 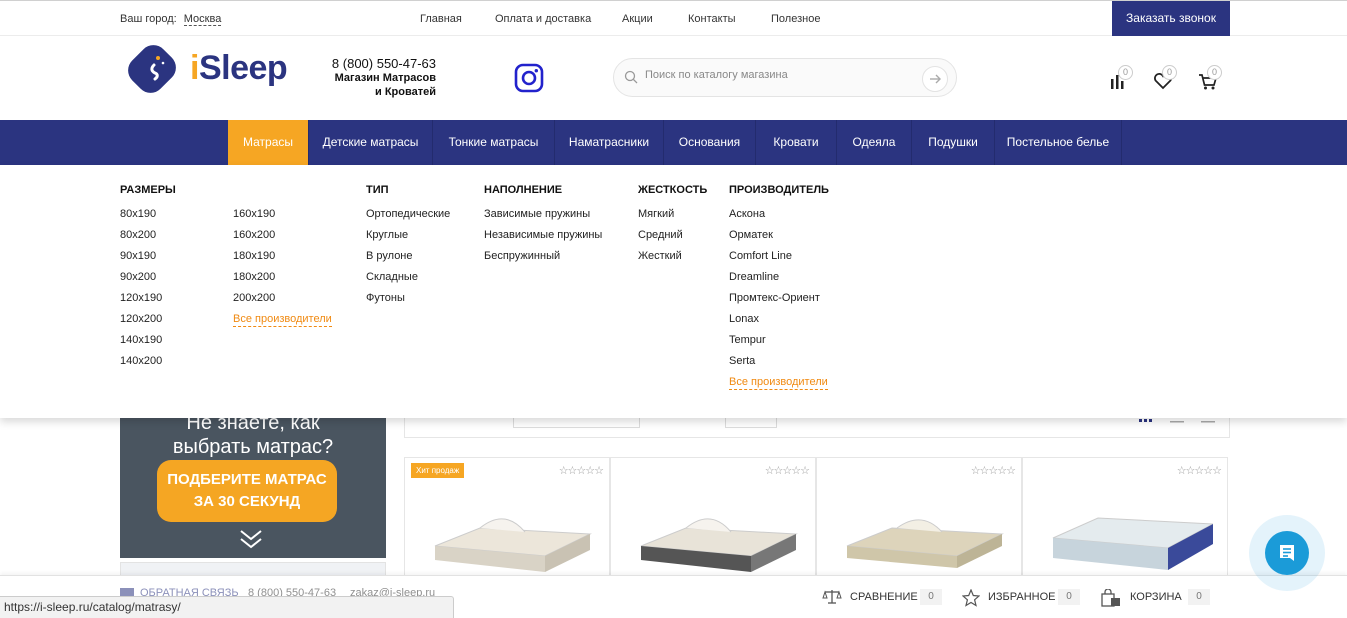 I want to click on shopping-bag-icon, so click(x=1111, y=598).